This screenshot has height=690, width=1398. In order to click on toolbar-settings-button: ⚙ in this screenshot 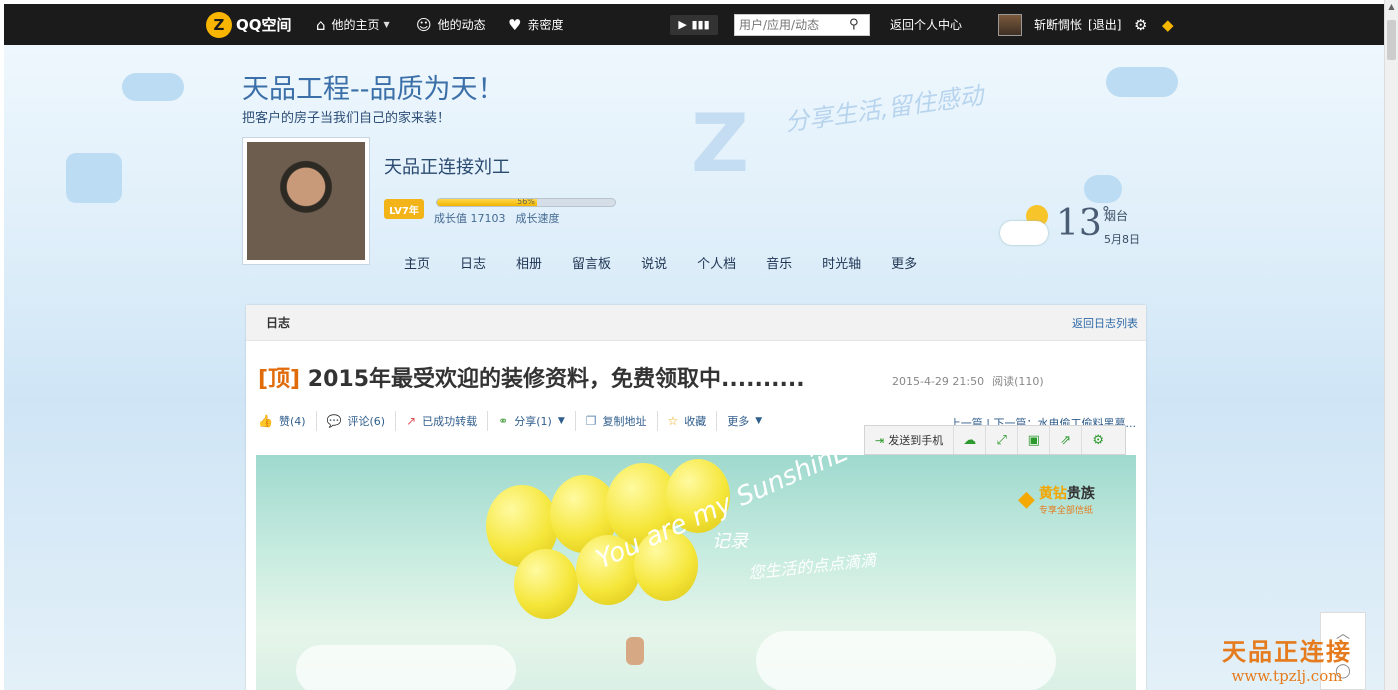, I will do `click(1098, 440)`.